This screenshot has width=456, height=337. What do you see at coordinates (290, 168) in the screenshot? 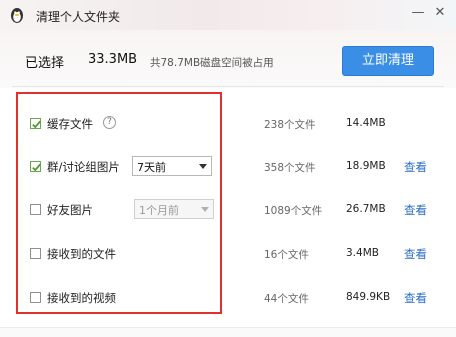
I see `group-images-count: 358个文件` at bounding box center [290, 168].